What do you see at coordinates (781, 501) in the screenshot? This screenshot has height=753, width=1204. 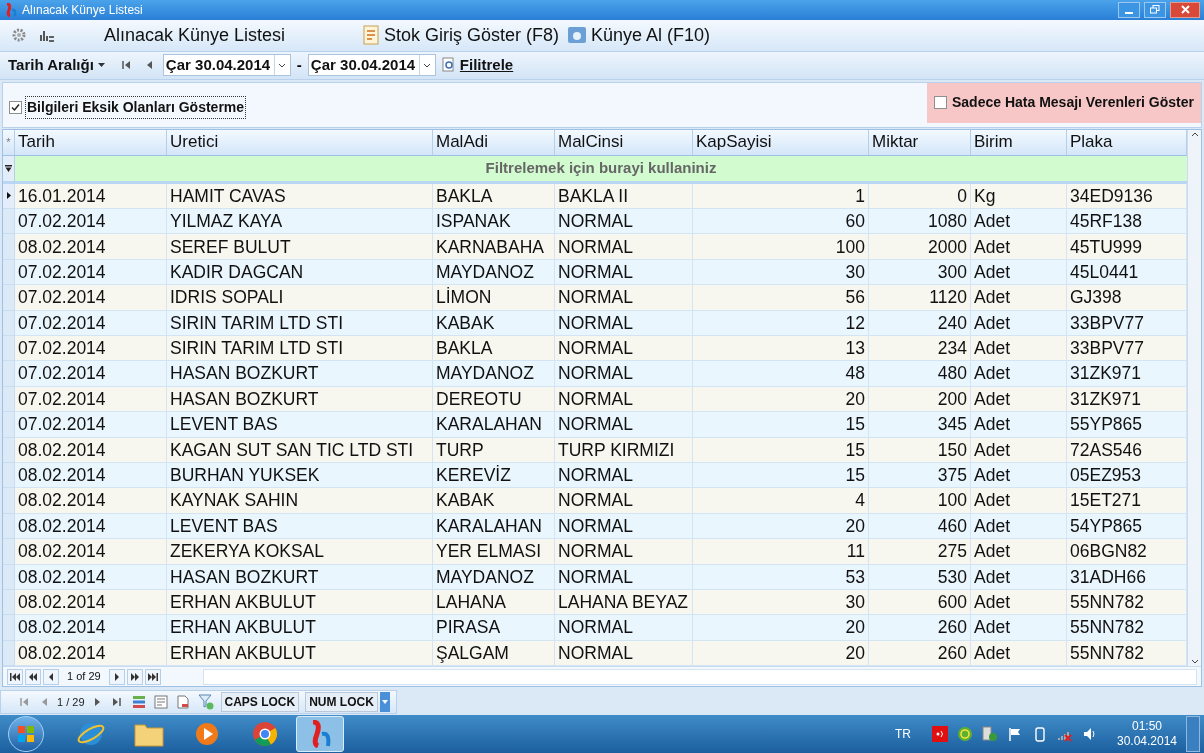 I see `table-cell: 4` at bounding box center [781, 501].